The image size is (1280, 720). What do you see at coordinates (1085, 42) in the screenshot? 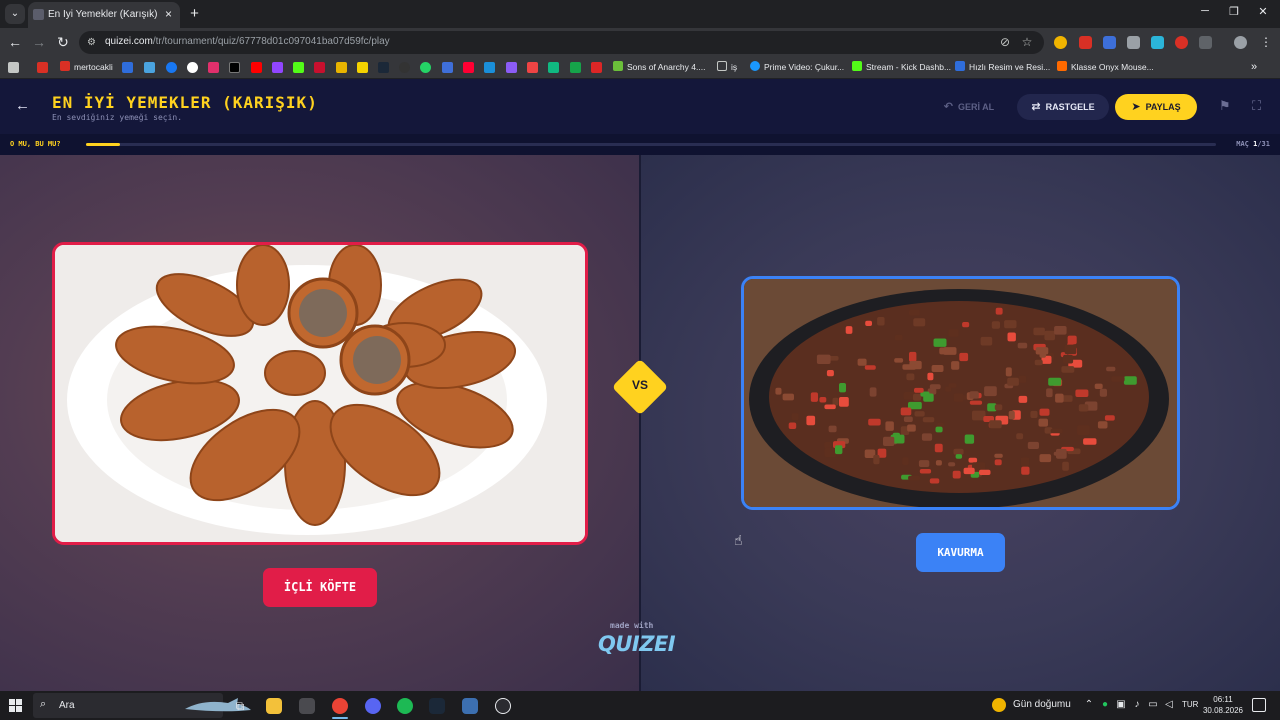
I see `adblock-icon` at bounding box center [1085, 42].